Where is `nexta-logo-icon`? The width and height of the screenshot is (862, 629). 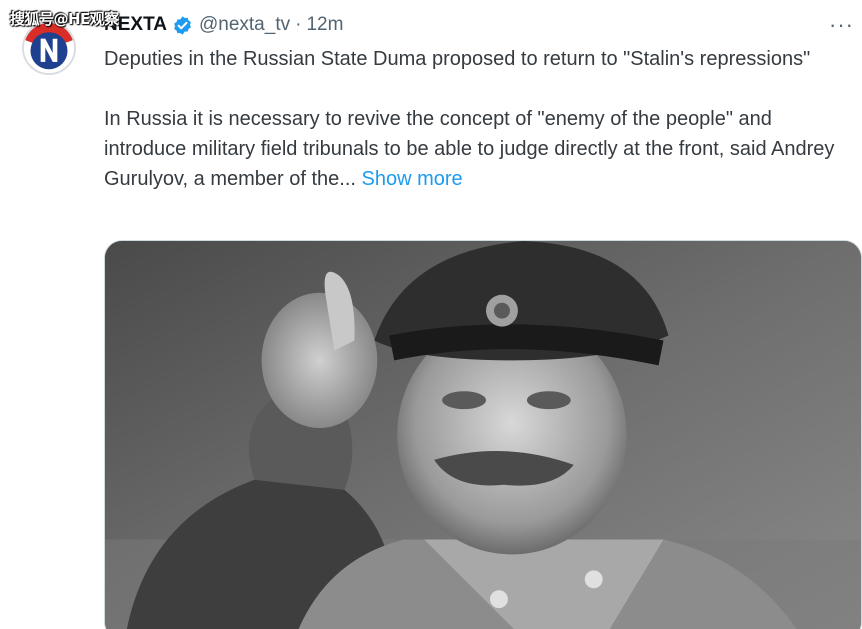
nexta-logo-icon is located at coordinates (49, 48).